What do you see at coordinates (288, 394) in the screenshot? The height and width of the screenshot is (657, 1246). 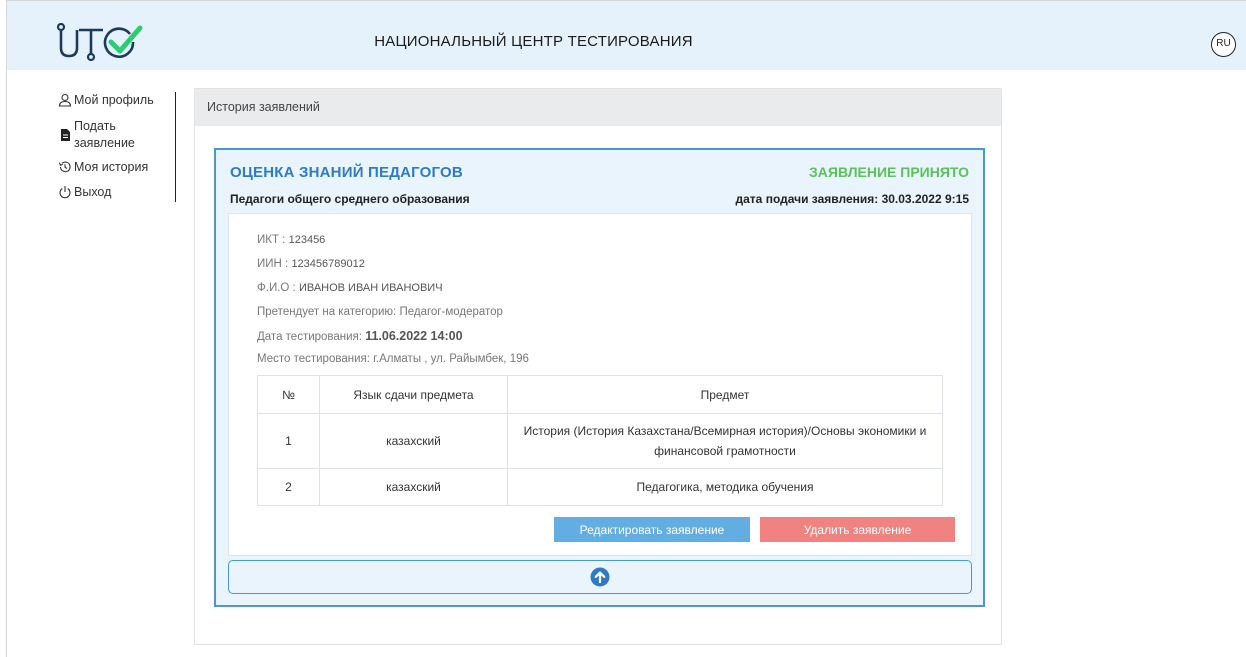 I see `column-header: №` at bounding box center [288, 394].